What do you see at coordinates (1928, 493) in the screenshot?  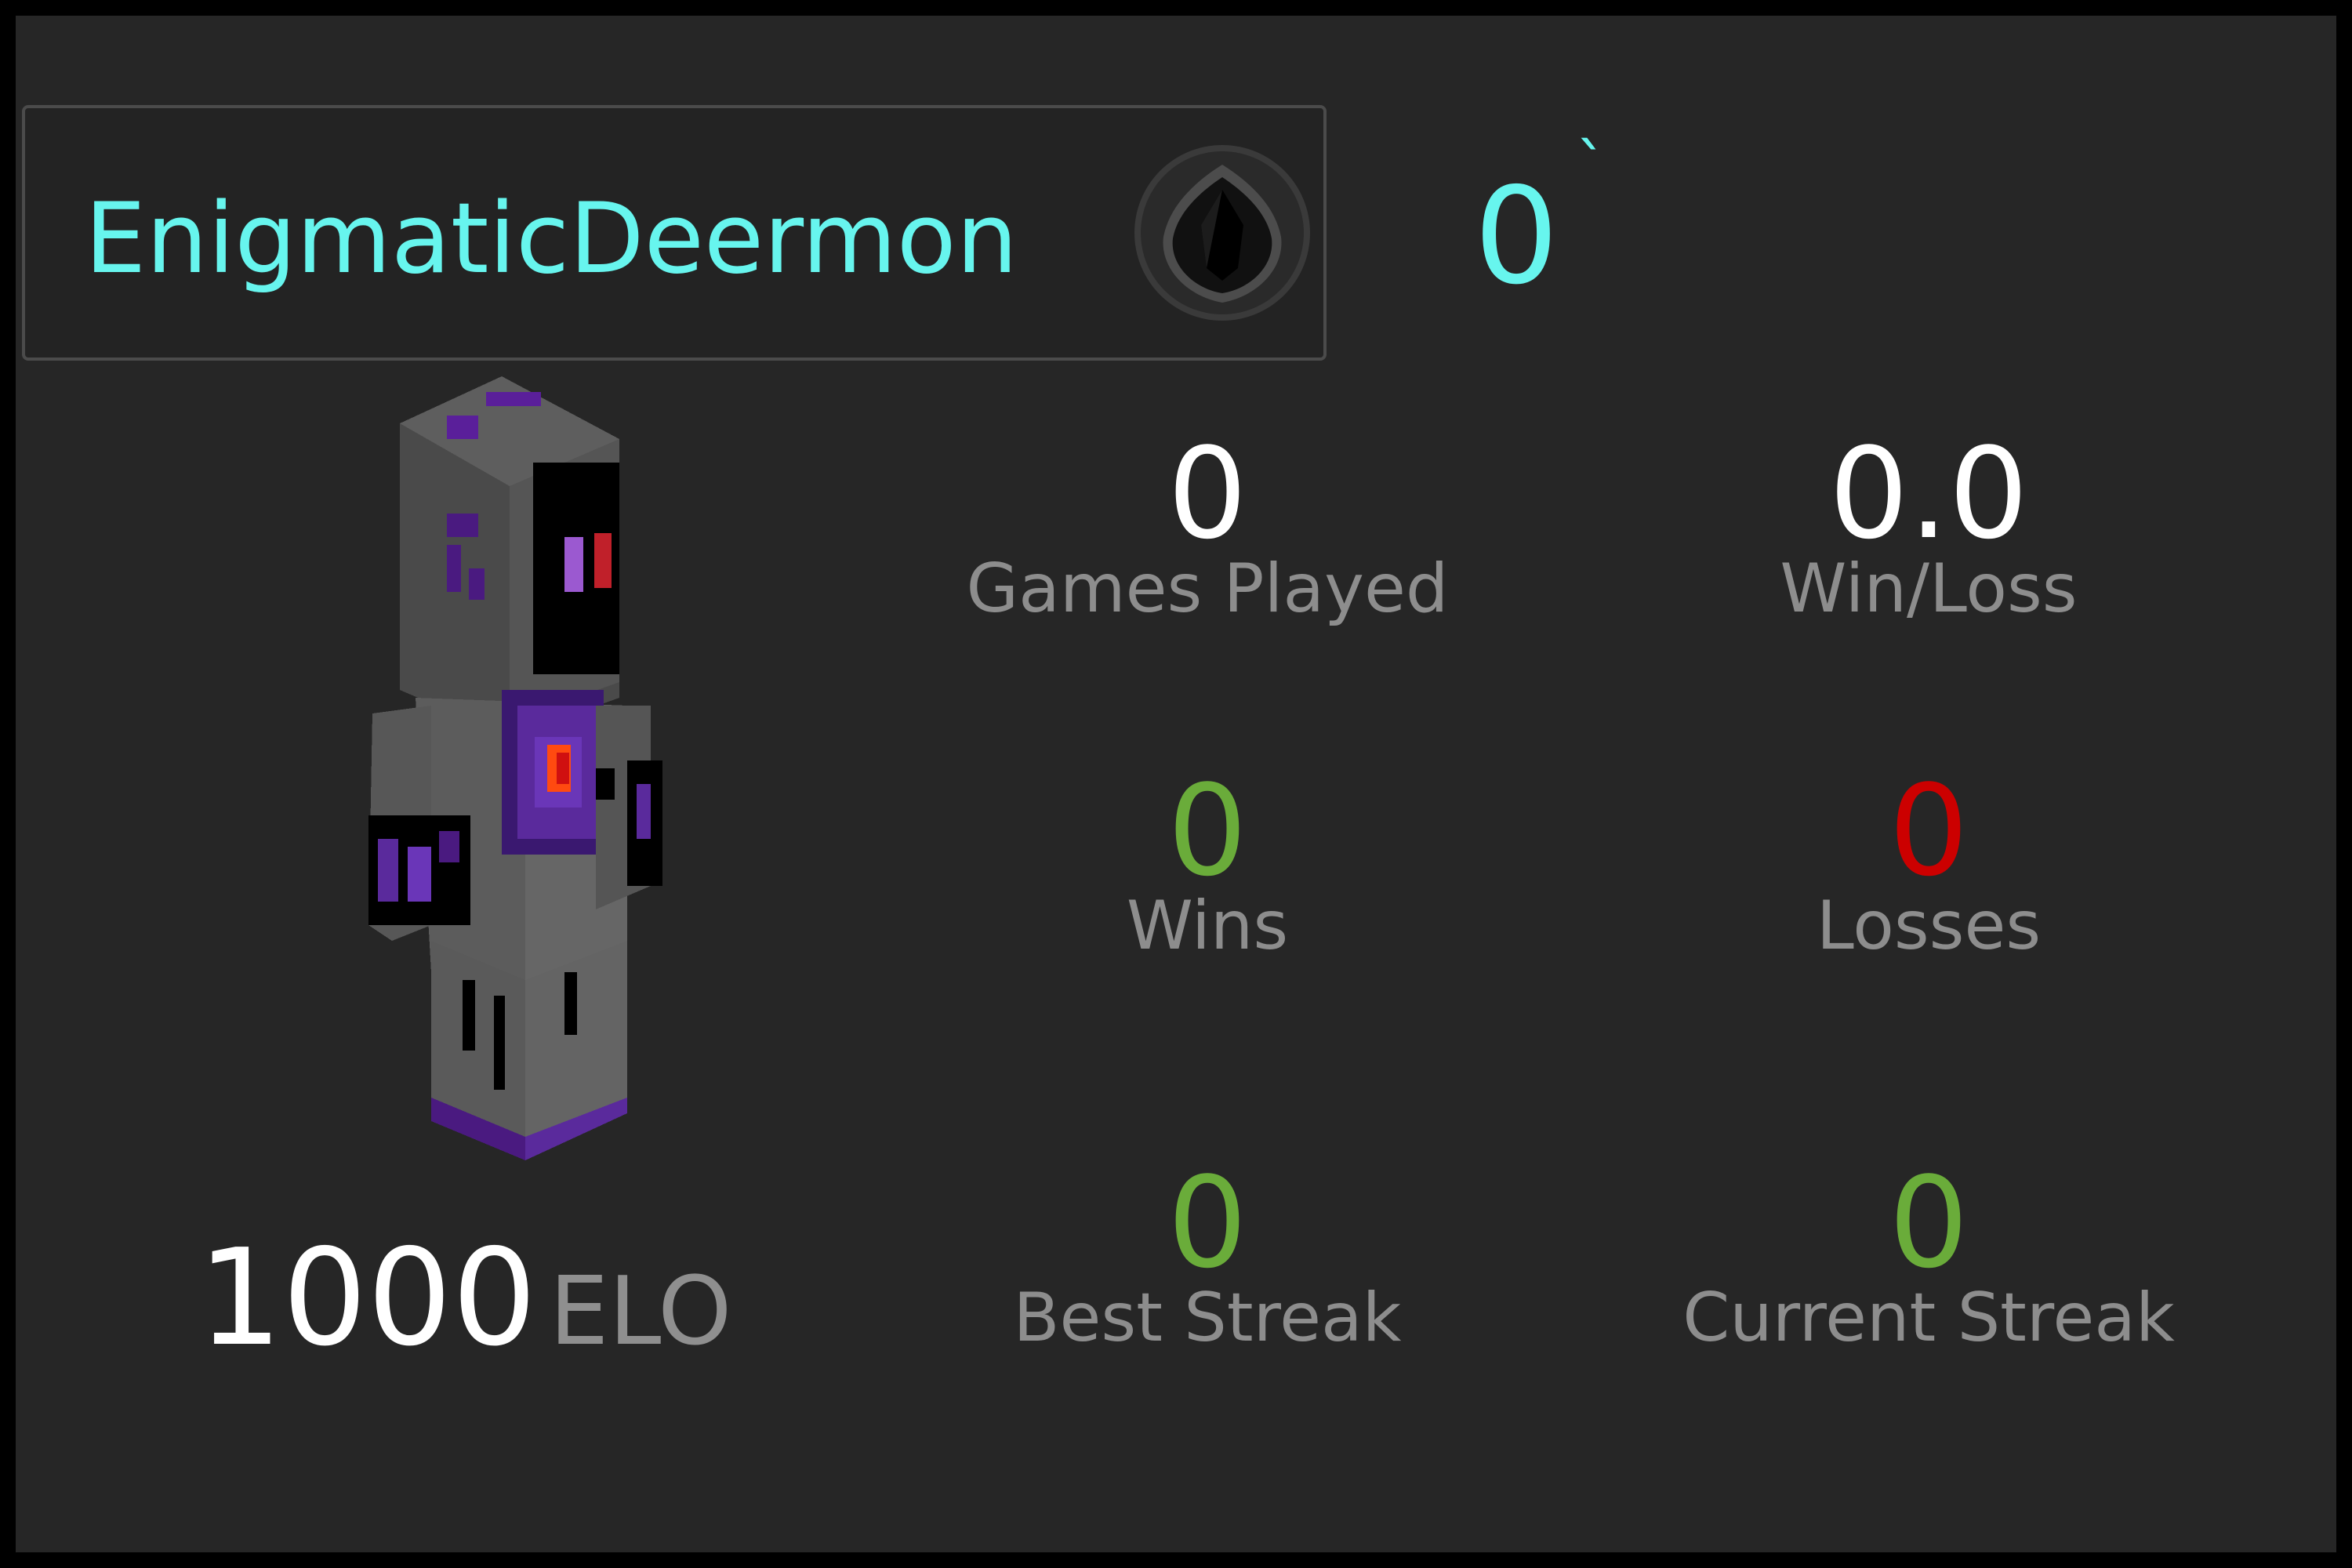 I see `stat-value: 0.0` at bounding box center [1928, 493].